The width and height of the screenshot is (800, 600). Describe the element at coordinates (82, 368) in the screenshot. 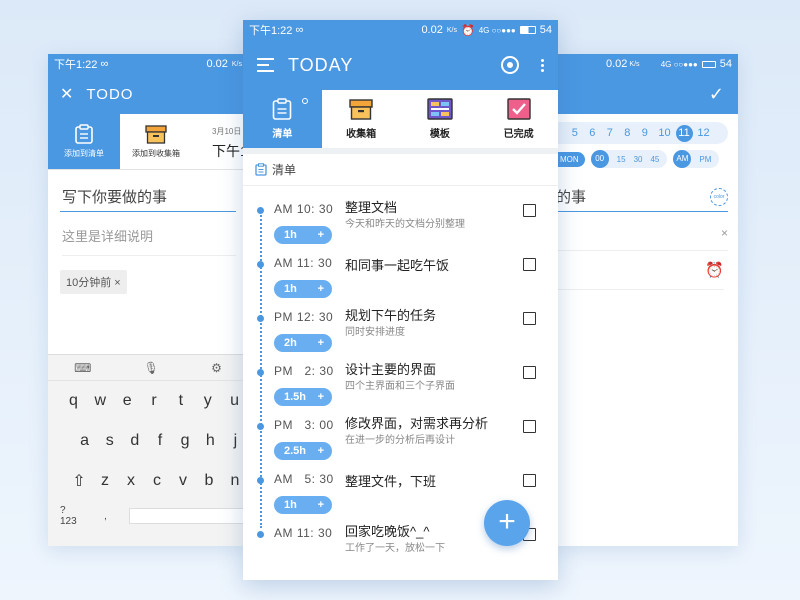

I see `keyboard-icon: ⌨` at that location.